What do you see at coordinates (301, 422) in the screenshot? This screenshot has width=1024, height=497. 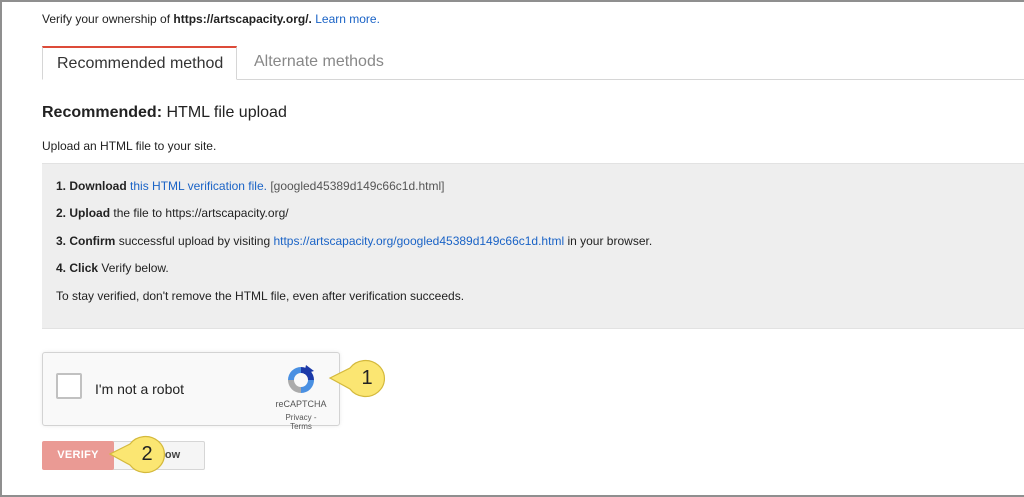 I see `recaptcha-privacy-terms: Privacy - Terms` at bounding box center [301, 422].